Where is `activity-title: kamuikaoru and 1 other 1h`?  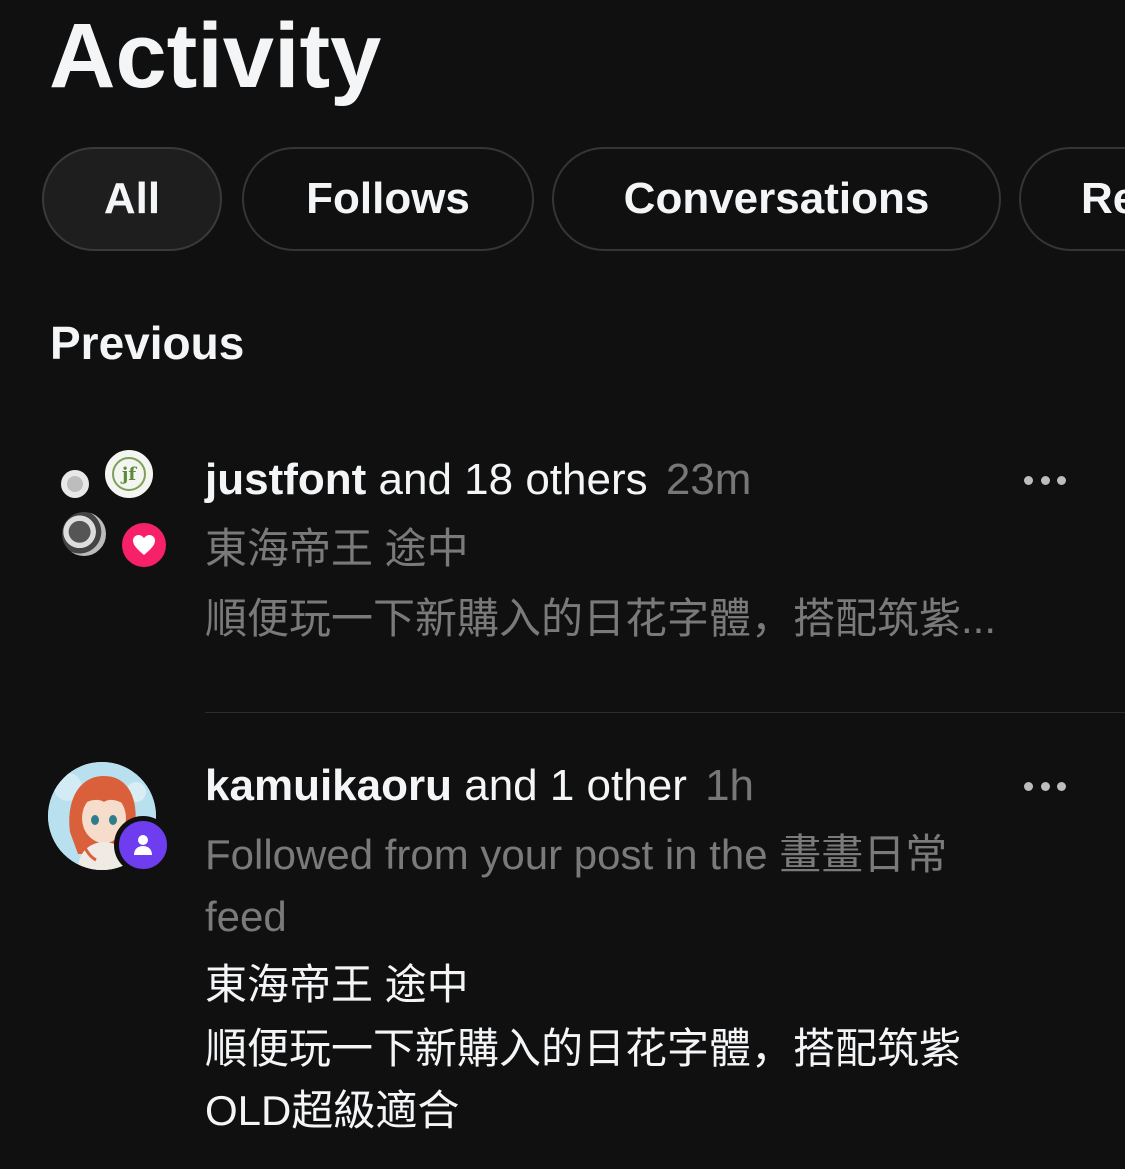
activity-title: kamuikaoru and 1 other 1h is located at coordinates (480, 785).